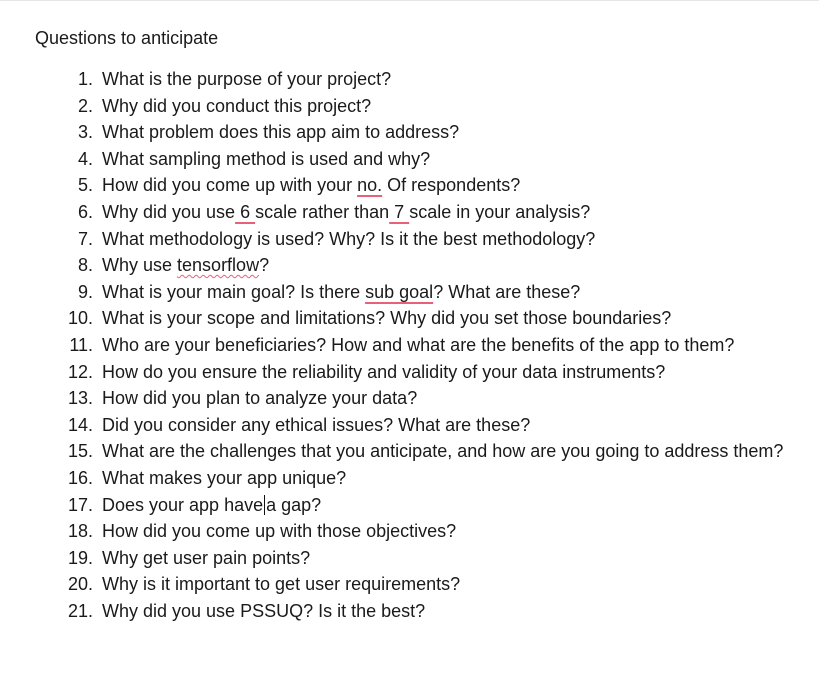  Describe the element at coordinates (85, 132) in the screenshot. I see `list-number: 3.` at that location.